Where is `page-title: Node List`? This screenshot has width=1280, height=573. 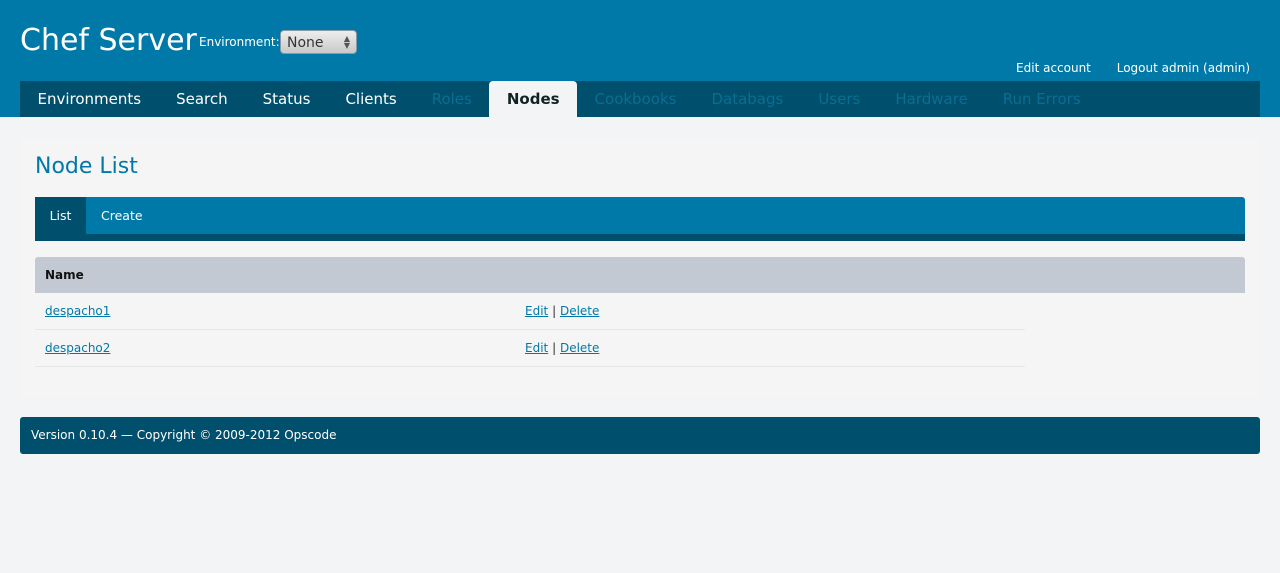
page-title: Node List is located at coordinates (86, 166).